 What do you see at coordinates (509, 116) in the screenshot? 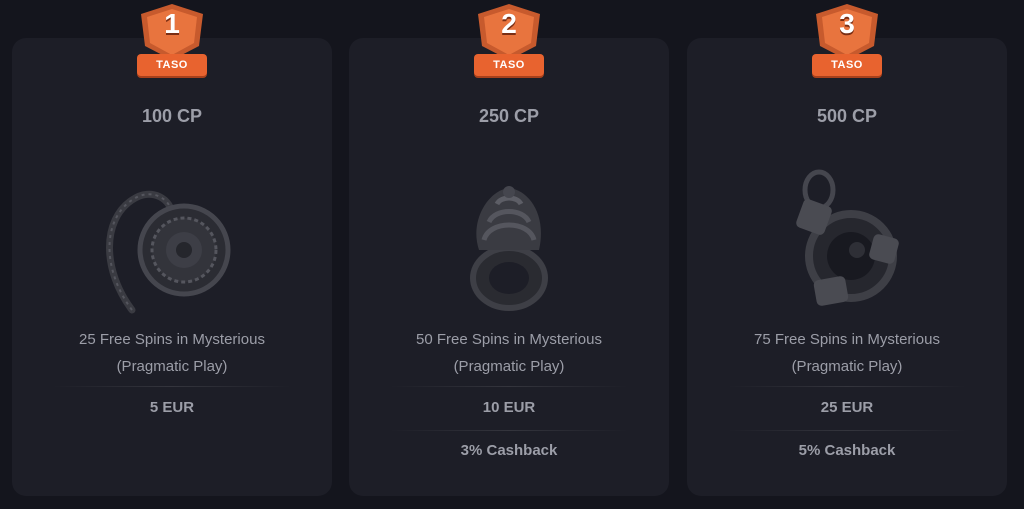
I see `tier-points: 250 CP` at bounding box center [509, 116].